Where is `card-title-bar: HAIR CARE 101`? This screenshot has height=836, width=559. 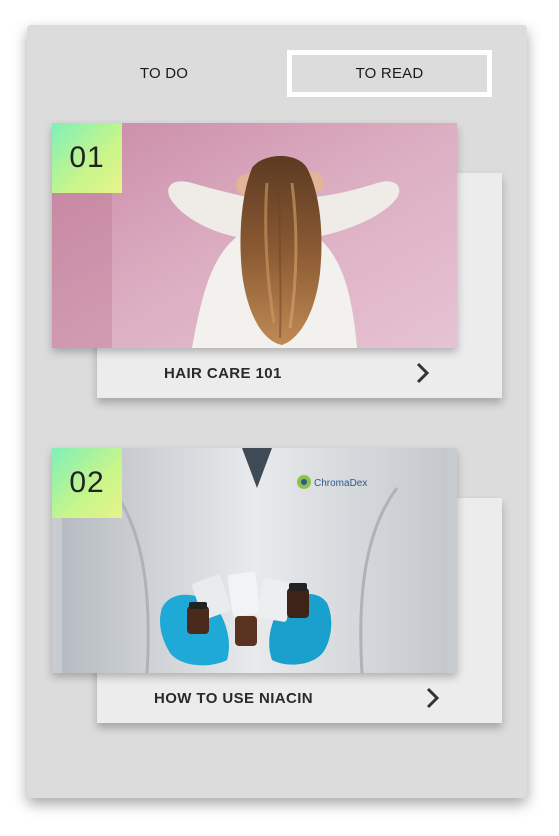 card-title-bar: HAIR CARE 101 is located at coordinates (299, 373).